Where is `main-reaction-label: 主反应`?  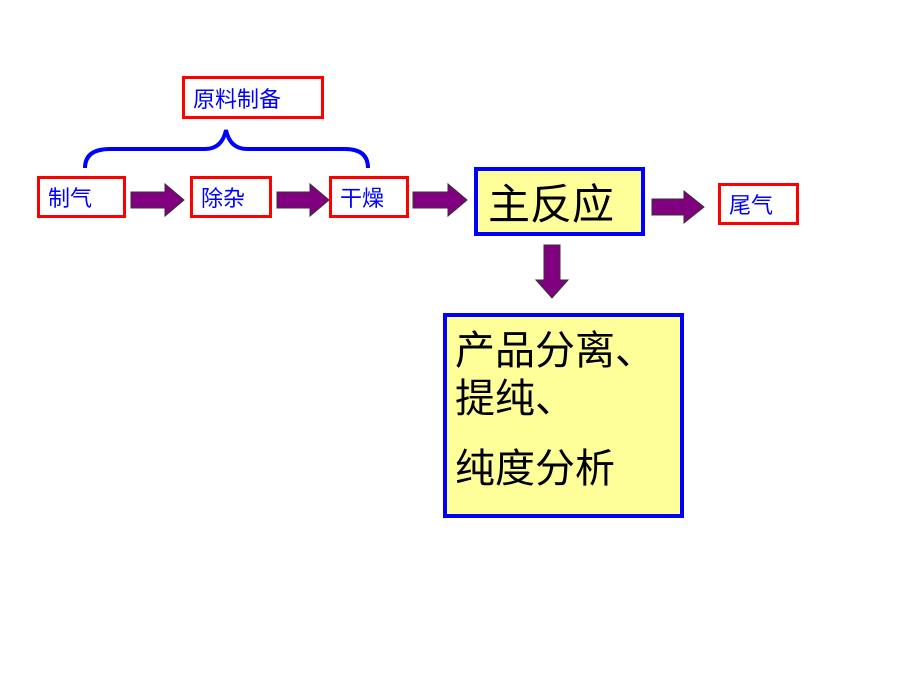
main-reaction-label: 主反应 is located at coordinates (551, 204).